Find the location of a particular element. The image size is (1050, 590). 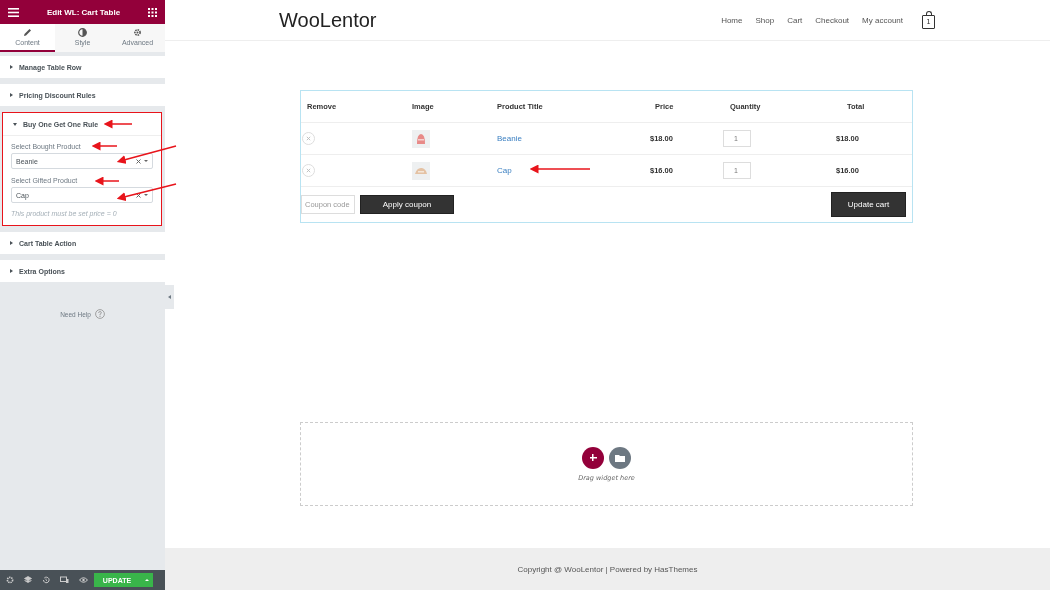

product-link: Beanie is located at coordinates (509, 138).